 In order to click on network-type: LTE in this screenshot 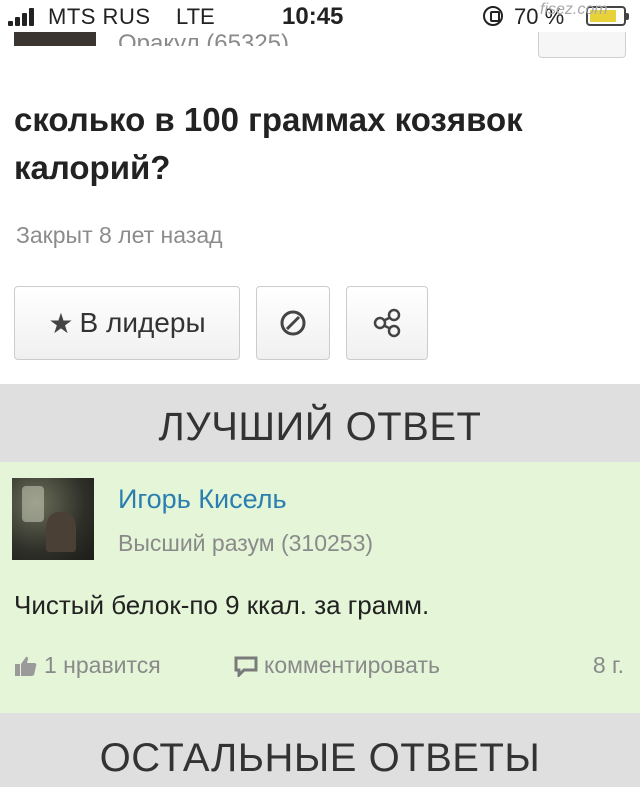, I will do `click(195, 16)`.